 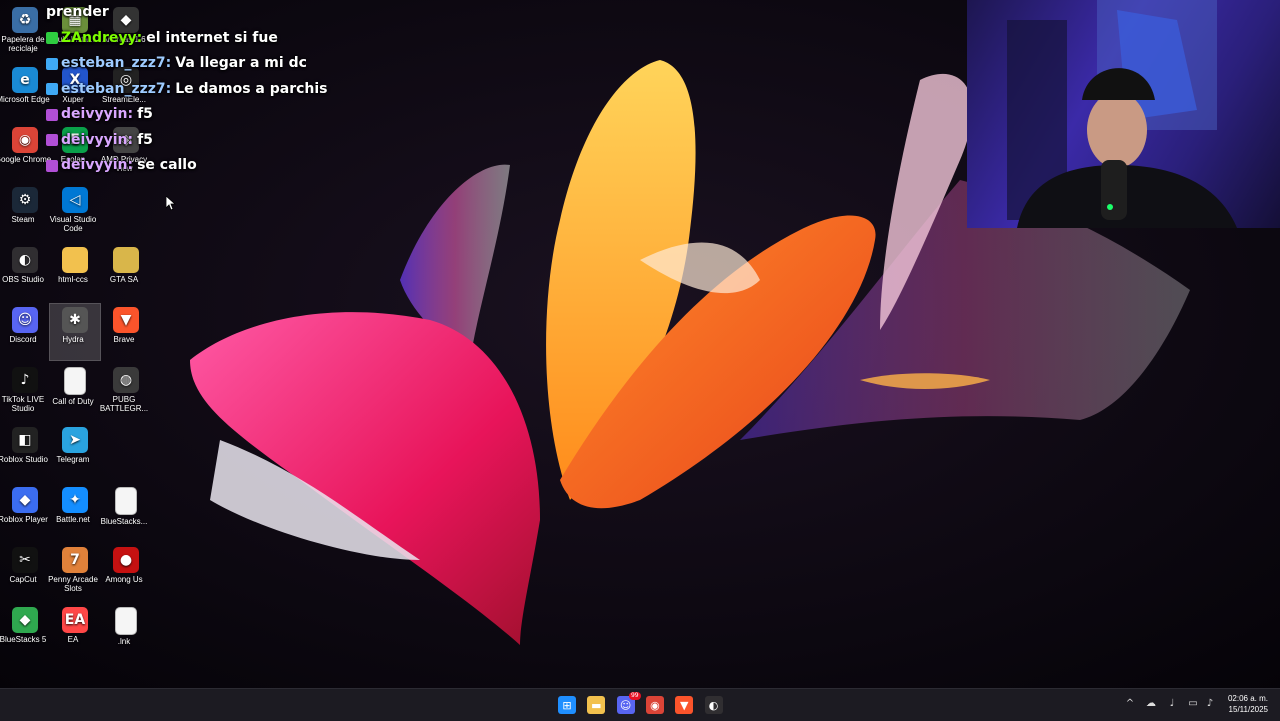 I want to click on tiktok-icon: ♪, so click(x=25, y=380).